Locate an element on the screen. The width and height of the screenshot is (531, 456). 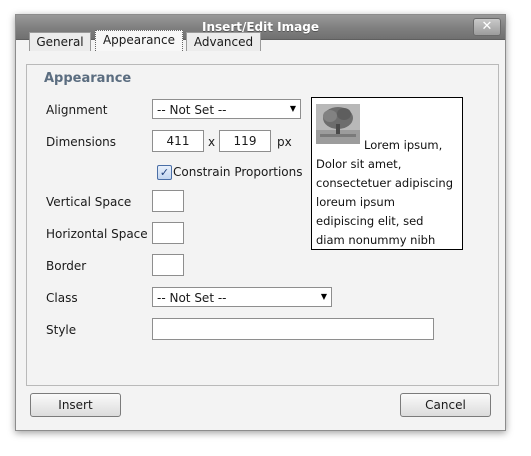
tab-general: General is located at coordinates (60, 41).